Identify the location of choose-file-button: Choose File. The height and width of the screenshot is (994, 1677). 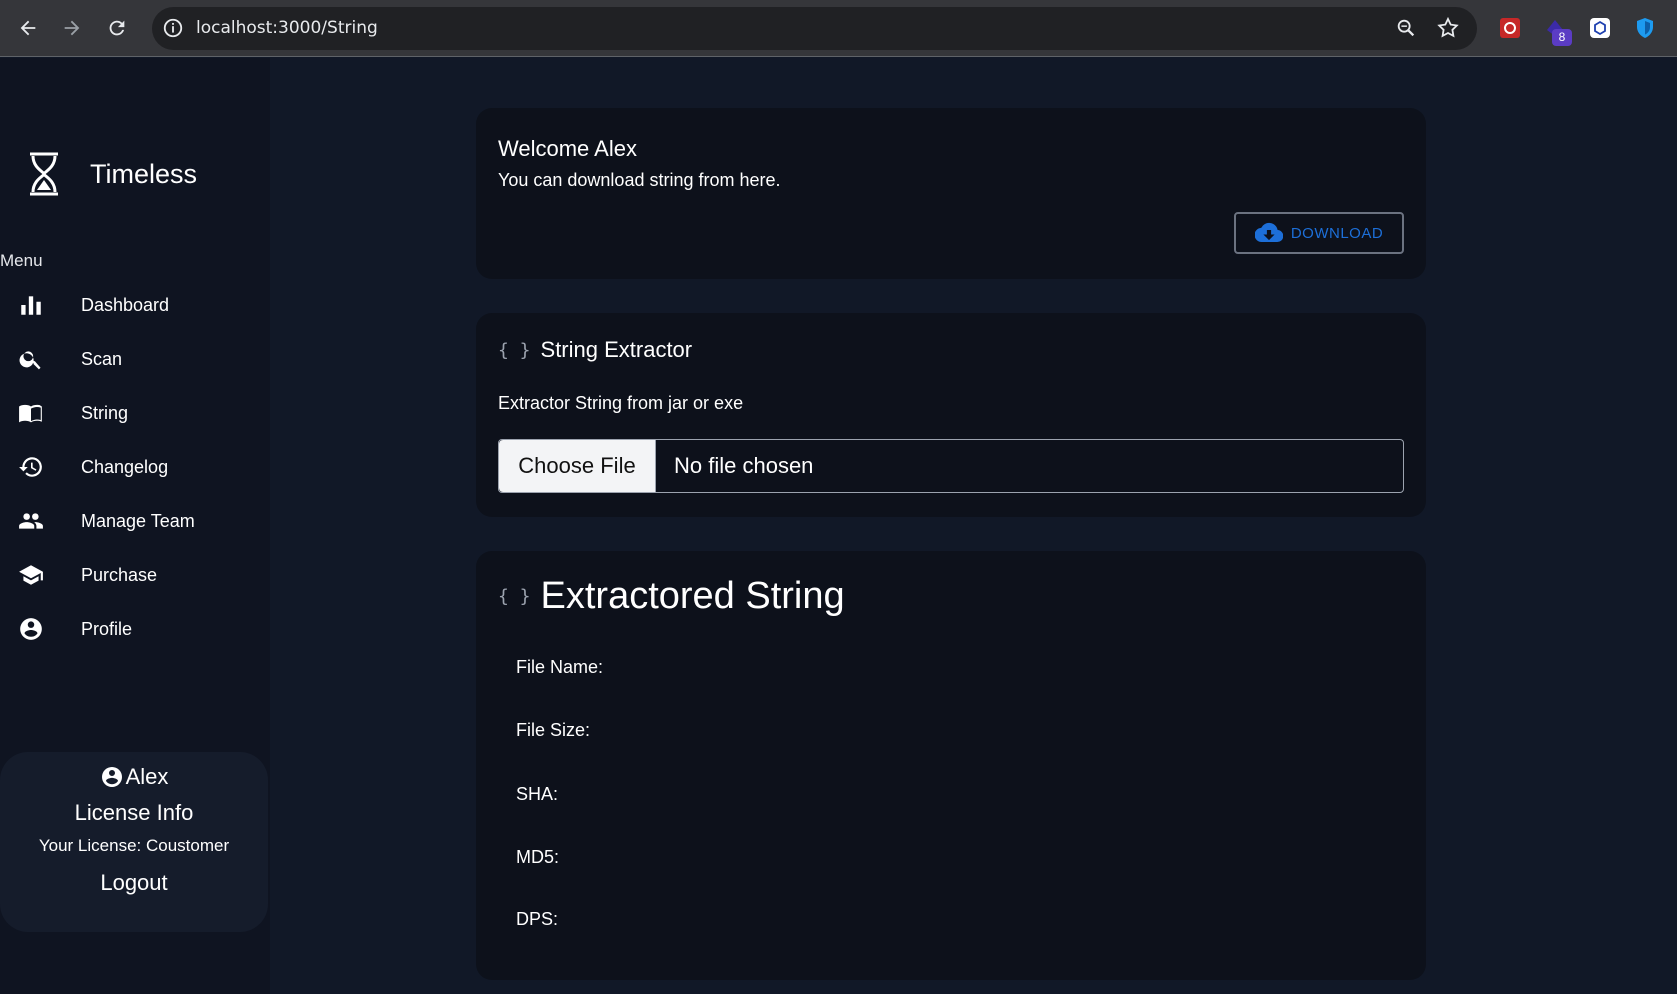
(577, 466).